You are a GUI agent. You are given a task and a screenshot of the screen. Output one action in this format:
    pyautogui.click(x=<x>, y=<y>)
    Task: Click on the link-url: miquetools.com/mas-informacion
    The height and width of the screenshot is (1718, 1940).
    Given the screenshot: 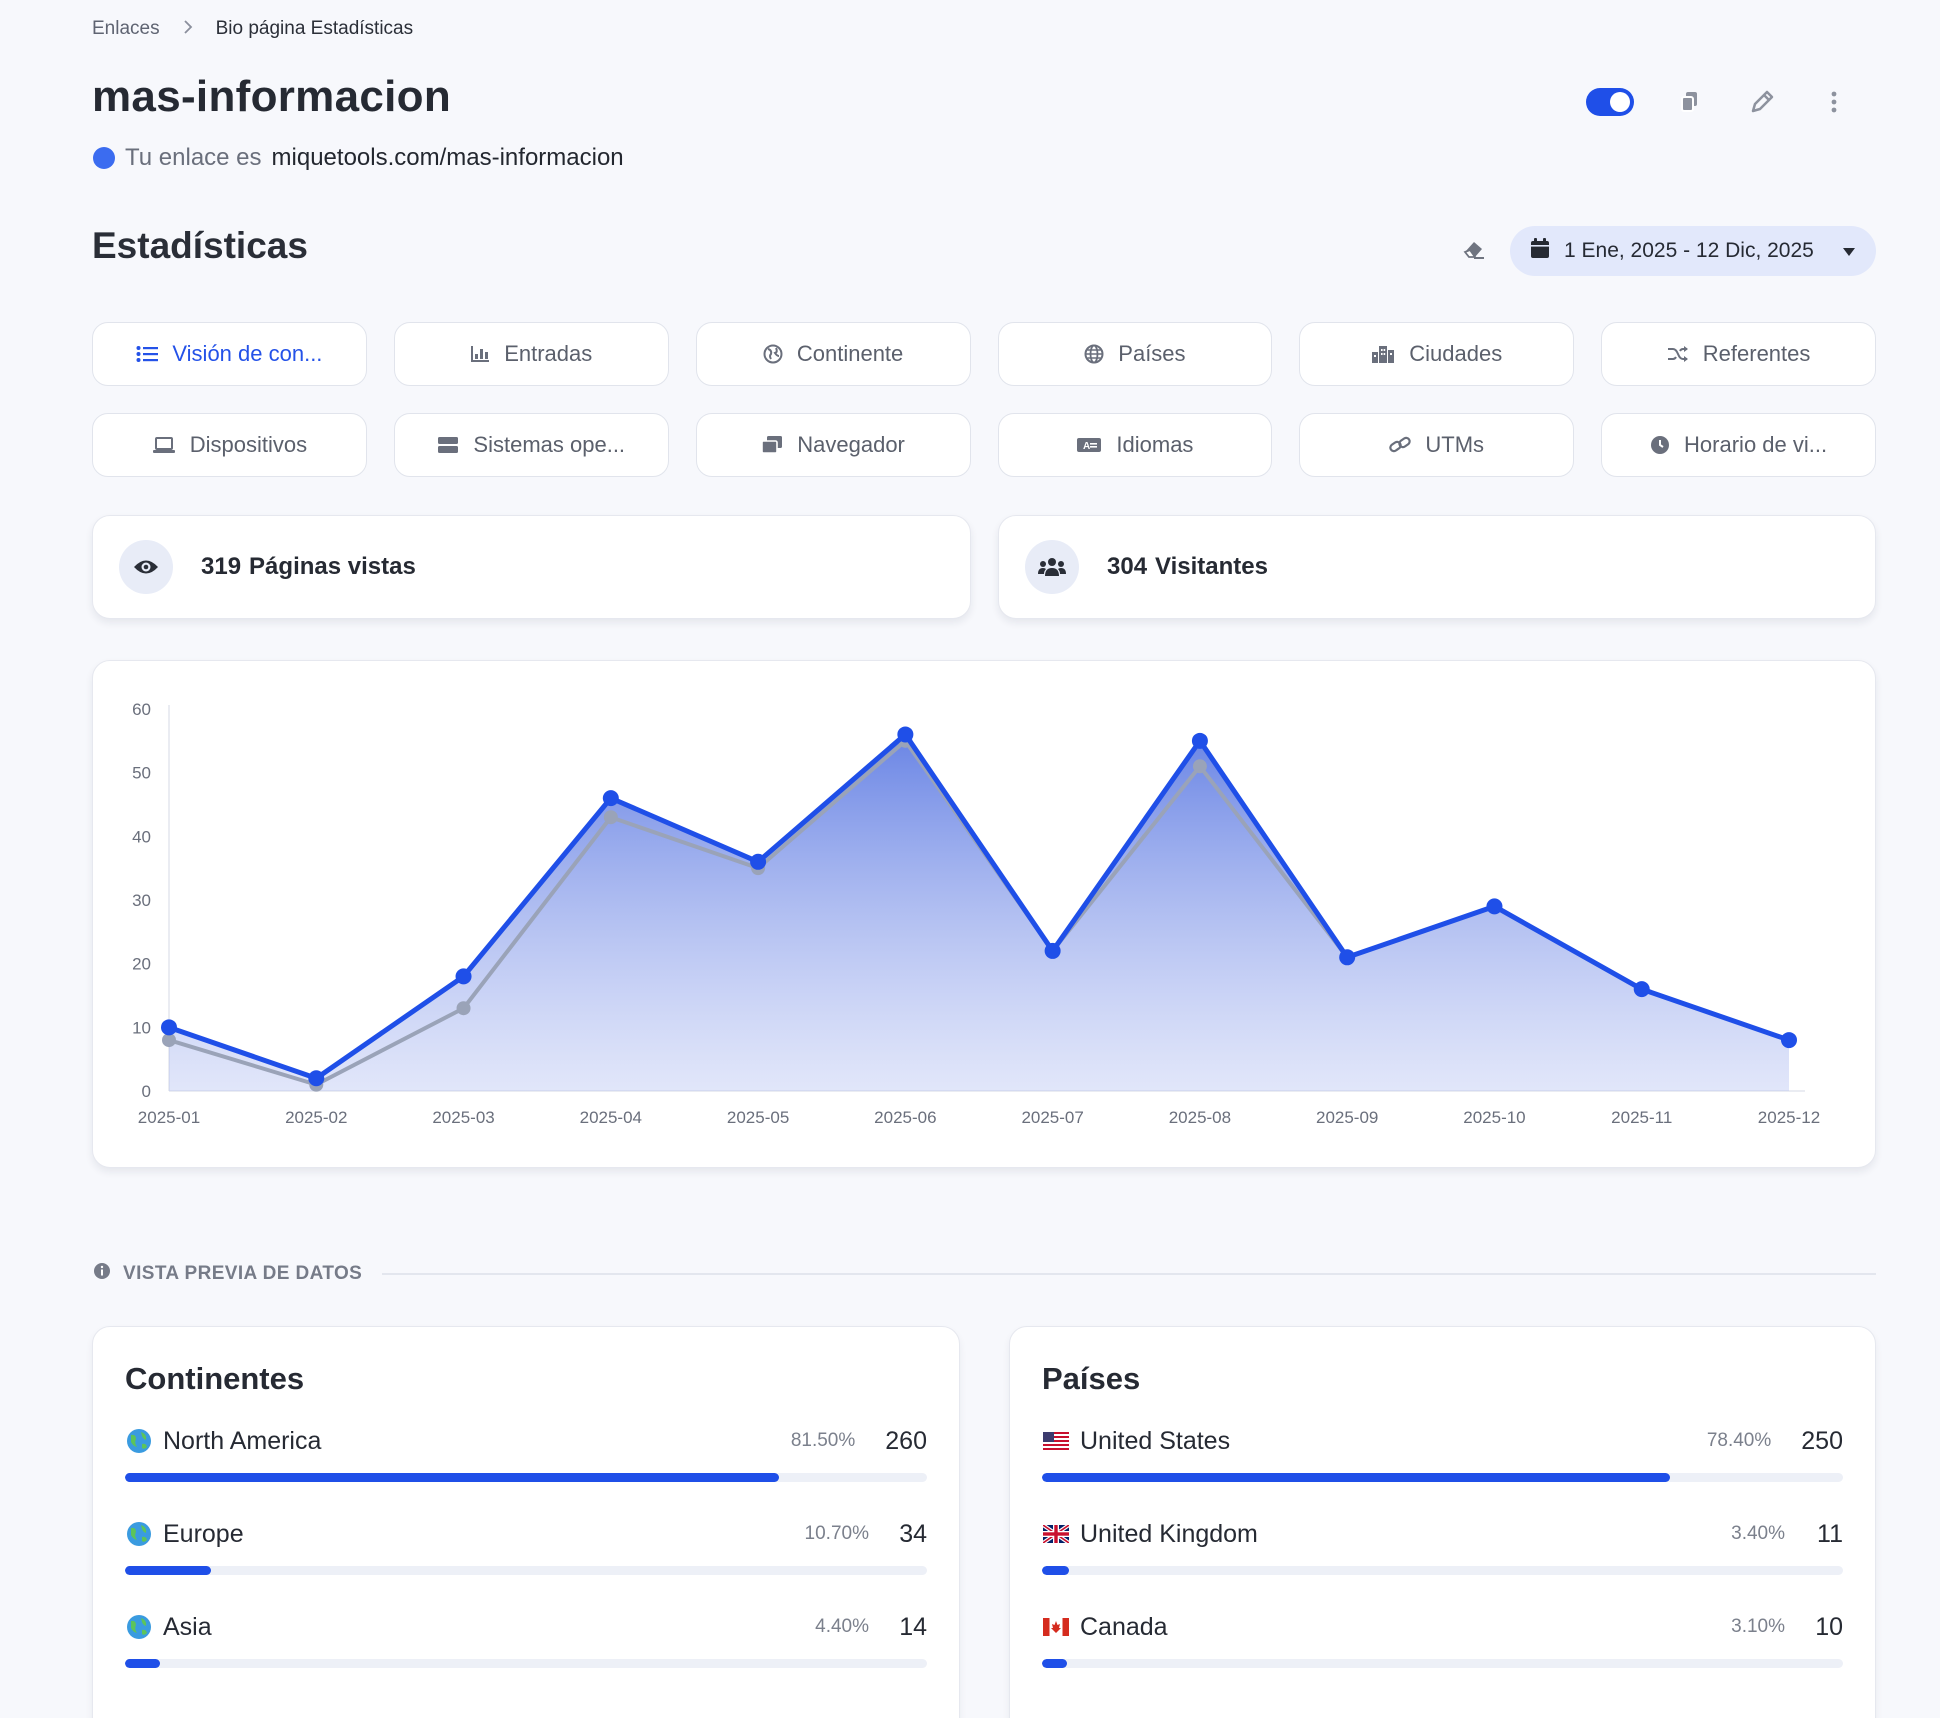 What is the action you would take?
    pyautogui.click(x=448, y=158)
    